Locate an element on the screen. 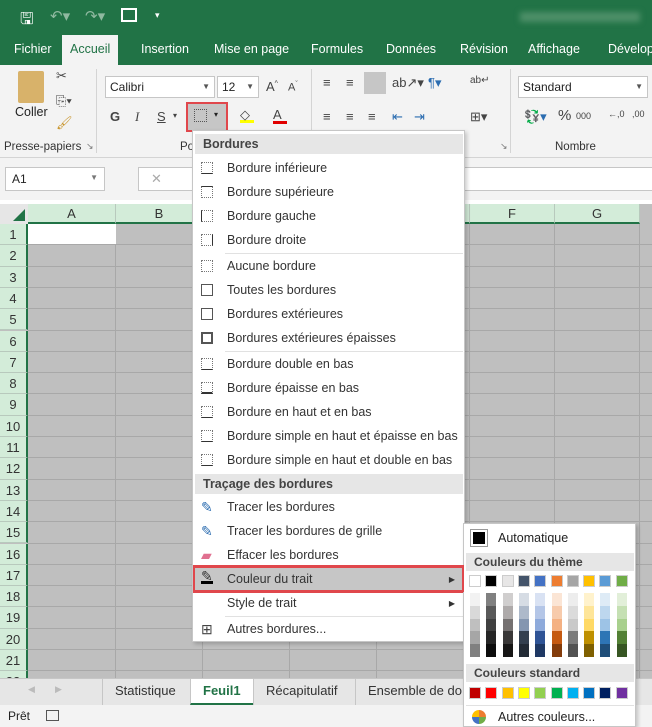 This screenshot has height=727, width=652. row-header-19: 19 is located at coordinates (14, 618).